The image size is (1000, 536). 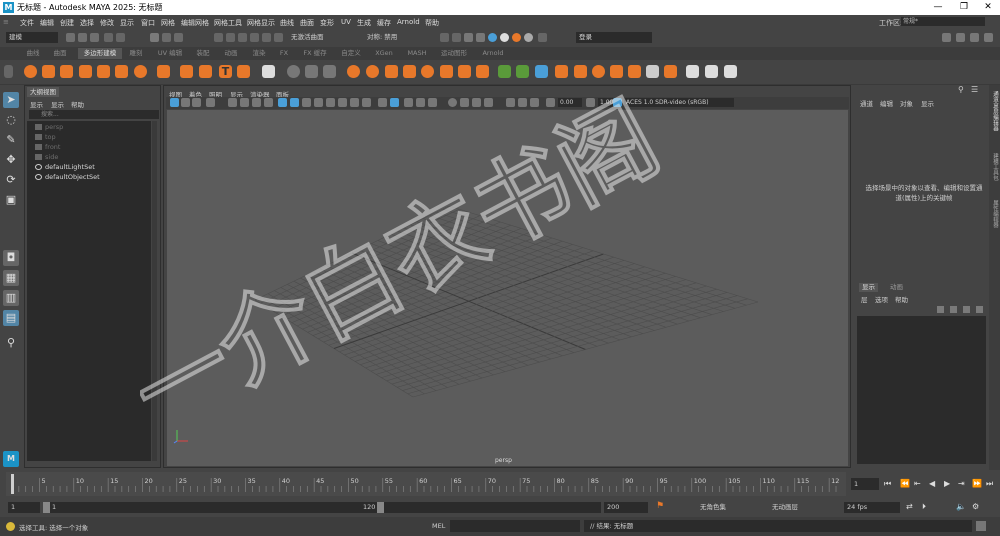 What do you see at coordinates (924, 507) in the screenshot?
I see `playback-speed-icon: ⏵` at bounding box center [924, 507].